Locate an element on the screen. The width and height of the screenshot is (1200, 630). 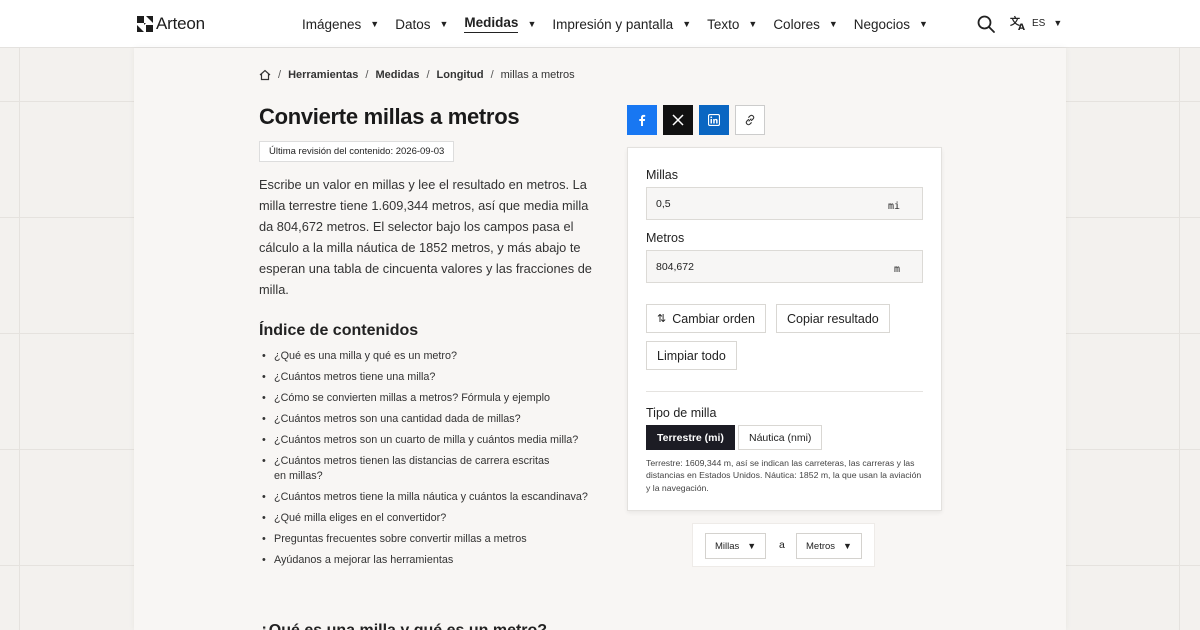
translate-icon: 文 A is located at coordinates (1017, 23).